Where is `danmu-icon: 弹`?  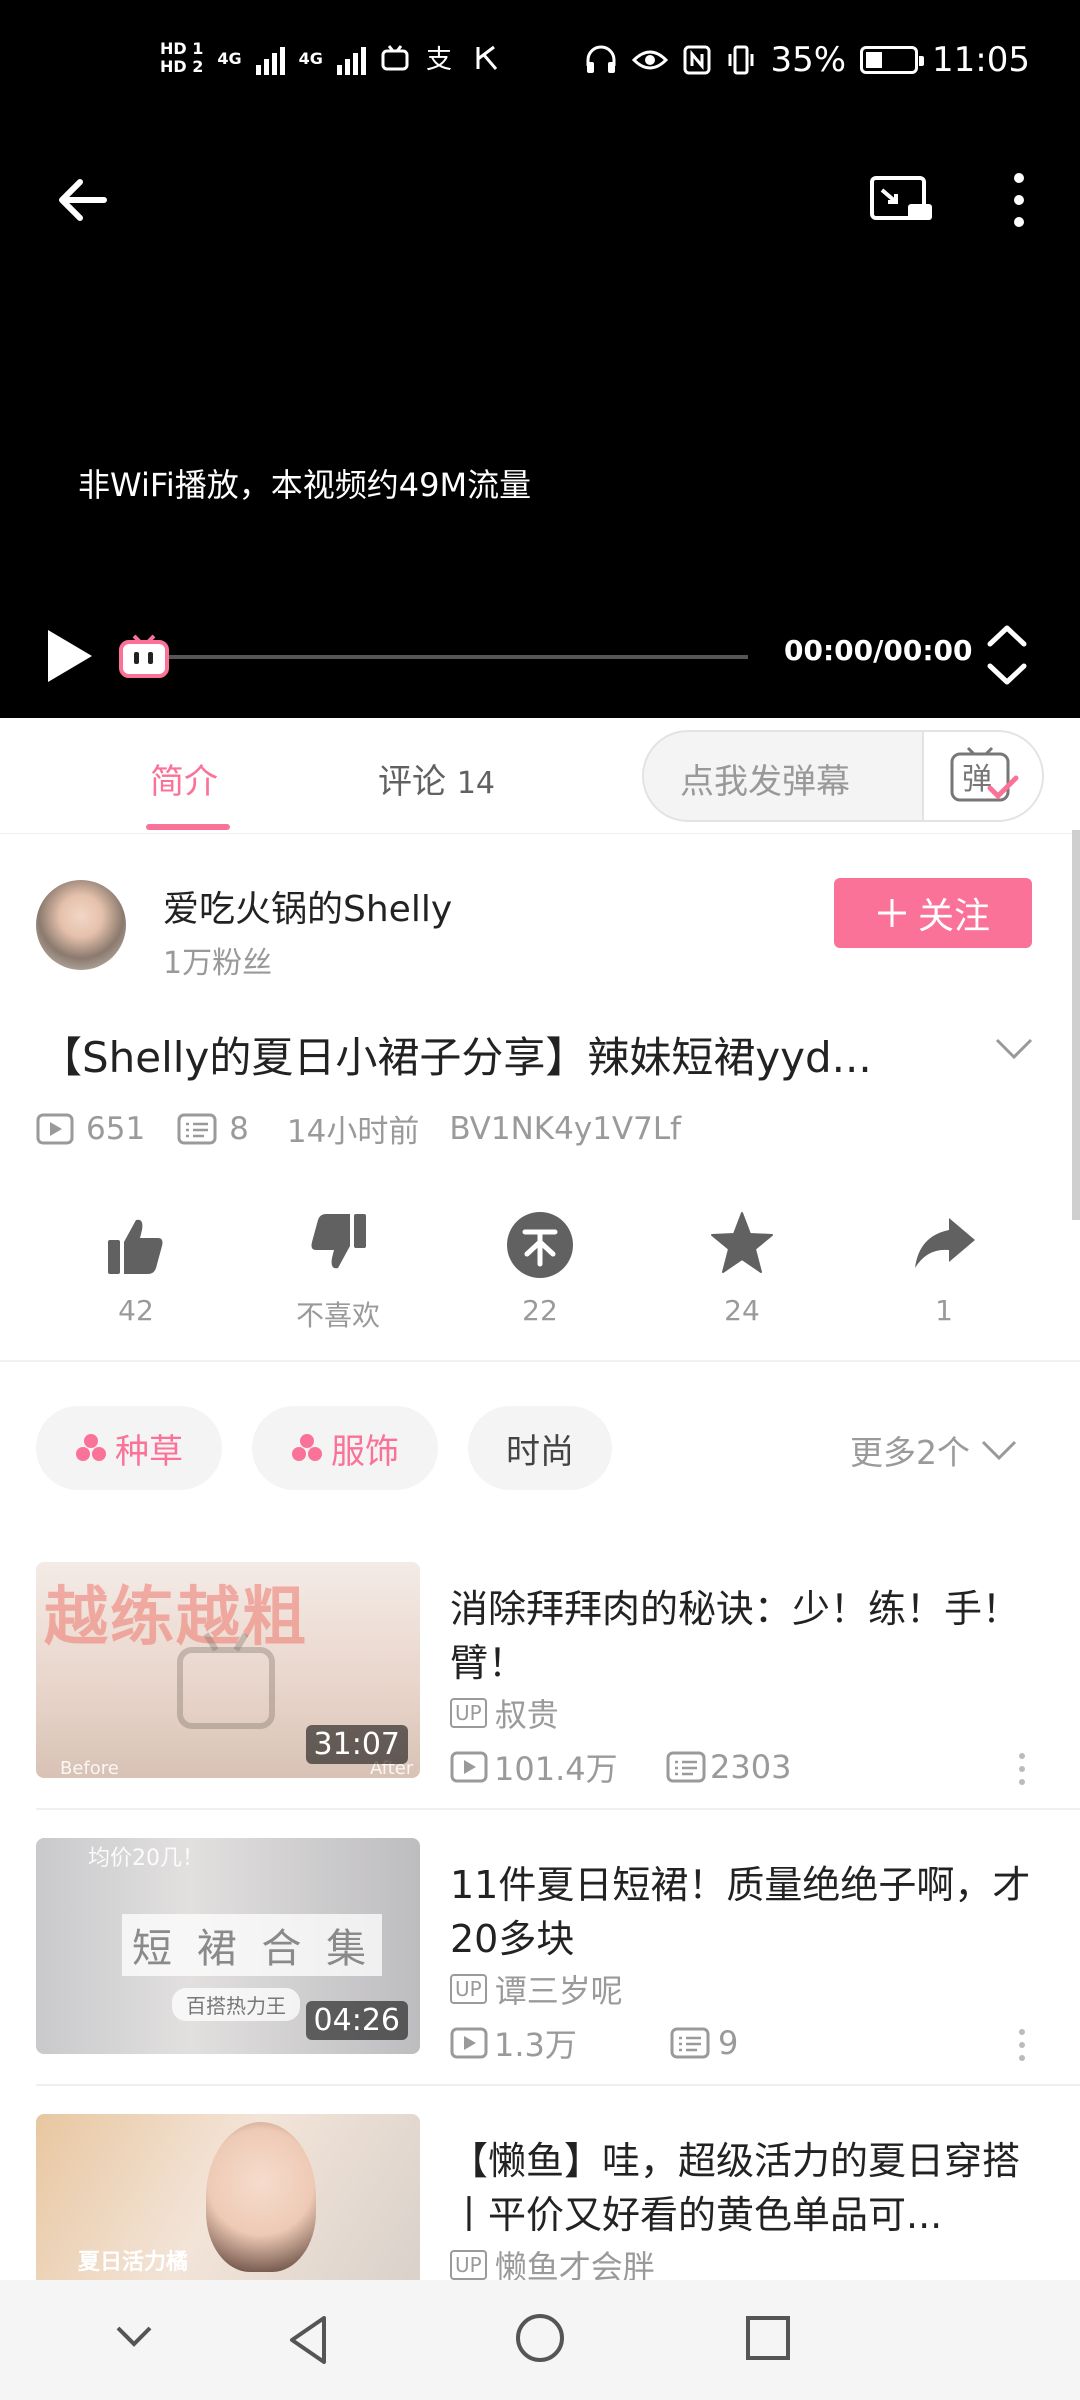 danmu-icon: 弹 is located at coordinates (984, 774).